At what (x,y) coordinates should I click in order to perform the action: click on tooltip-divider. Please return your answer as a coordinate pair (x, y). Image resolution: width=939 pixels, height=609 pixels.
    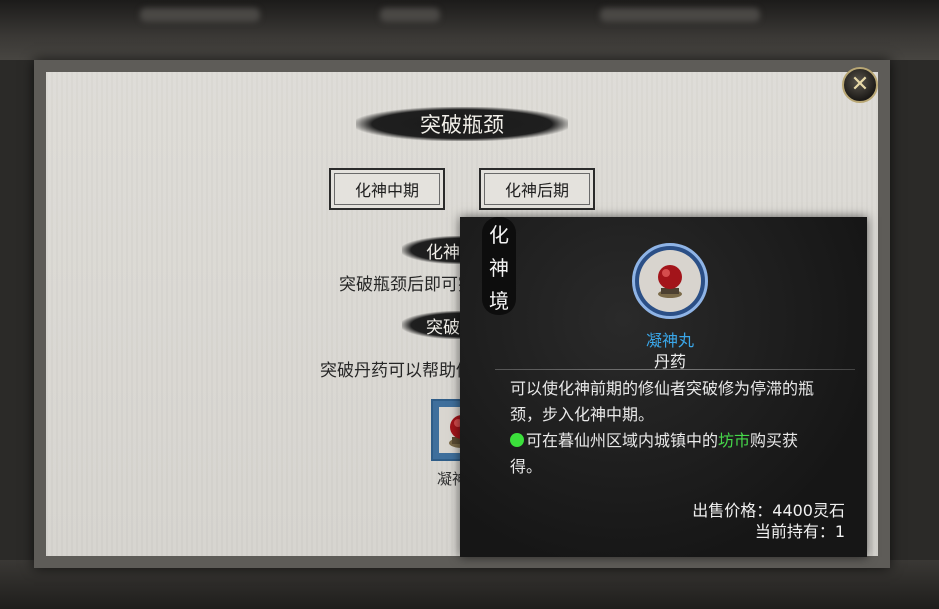
    Looking at the image, I should click on (675, 369).